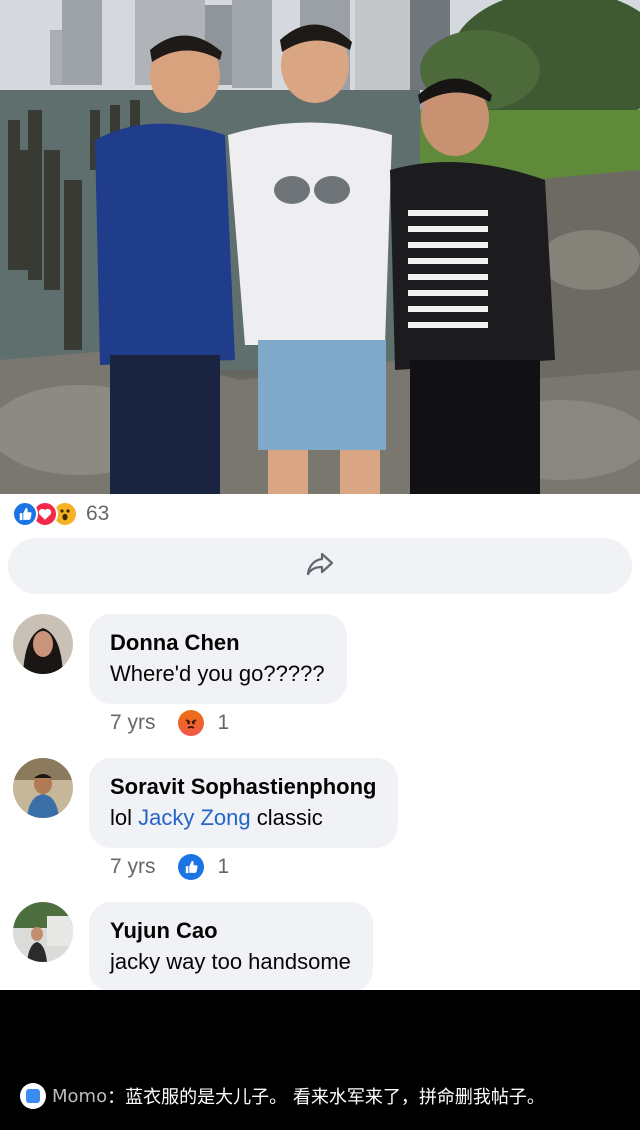 The height and width of the screenshot is (1130, 640). Describe the element at coordinates (218, 659) in the screenshot. I see `comment-bubble: Donna Chen Where'd you go?????` at that location.